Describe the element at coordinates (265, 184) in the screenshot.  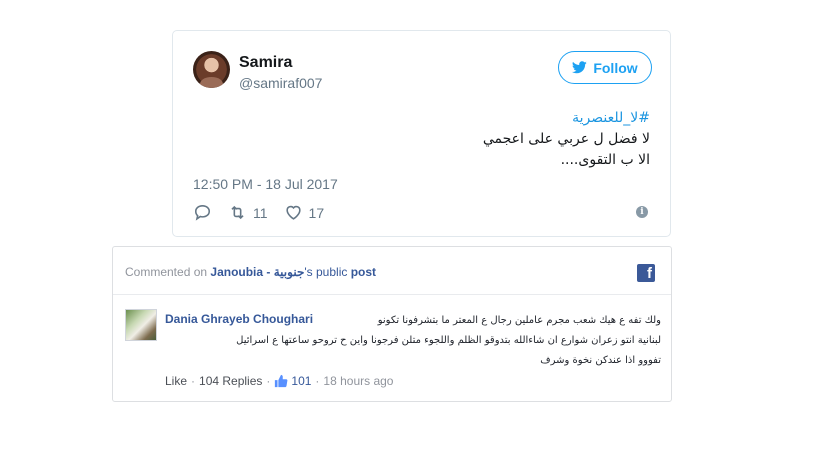
I see `tweet-timestamp: 12:50 PM - 18 Jul 2017` at that location.